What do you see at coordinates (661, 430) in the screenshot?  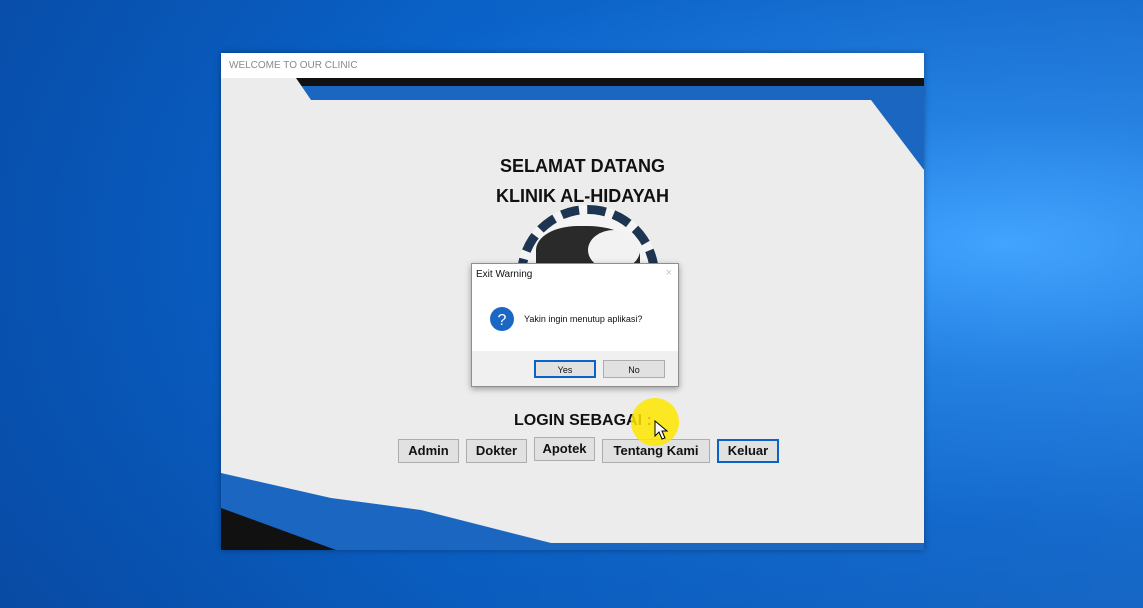 I see `mouse-cursor-icon` at bounding box center [661, 430].